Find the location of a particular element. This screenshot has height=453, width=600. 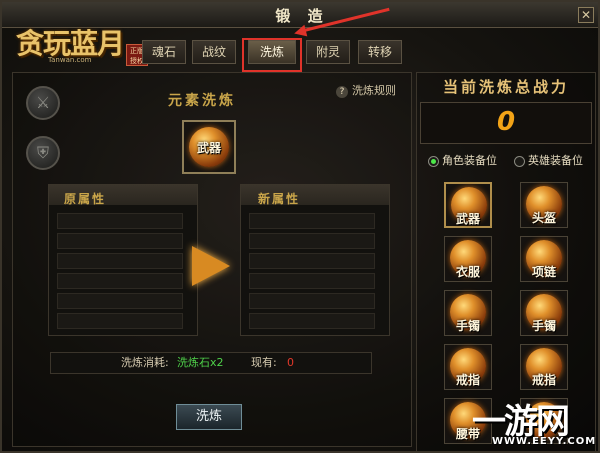

owned-value: 0 is located at coordinates (290, 362).